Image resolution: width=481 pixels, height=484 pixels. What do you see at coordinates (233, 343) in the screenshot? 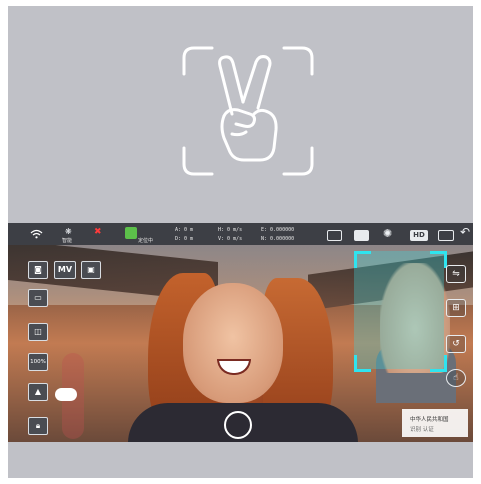
I see `subject-face` at bounding box center [233, 343].